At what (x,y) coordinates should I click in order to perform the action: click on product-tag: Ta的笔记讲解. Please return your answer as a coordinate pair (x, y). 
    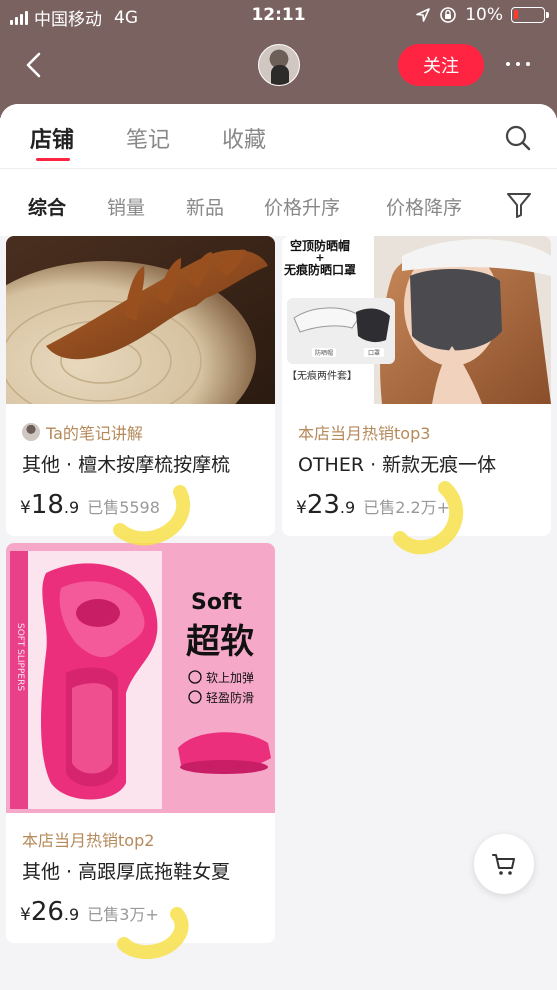
    Looking at the image, I should click on (82, 432).